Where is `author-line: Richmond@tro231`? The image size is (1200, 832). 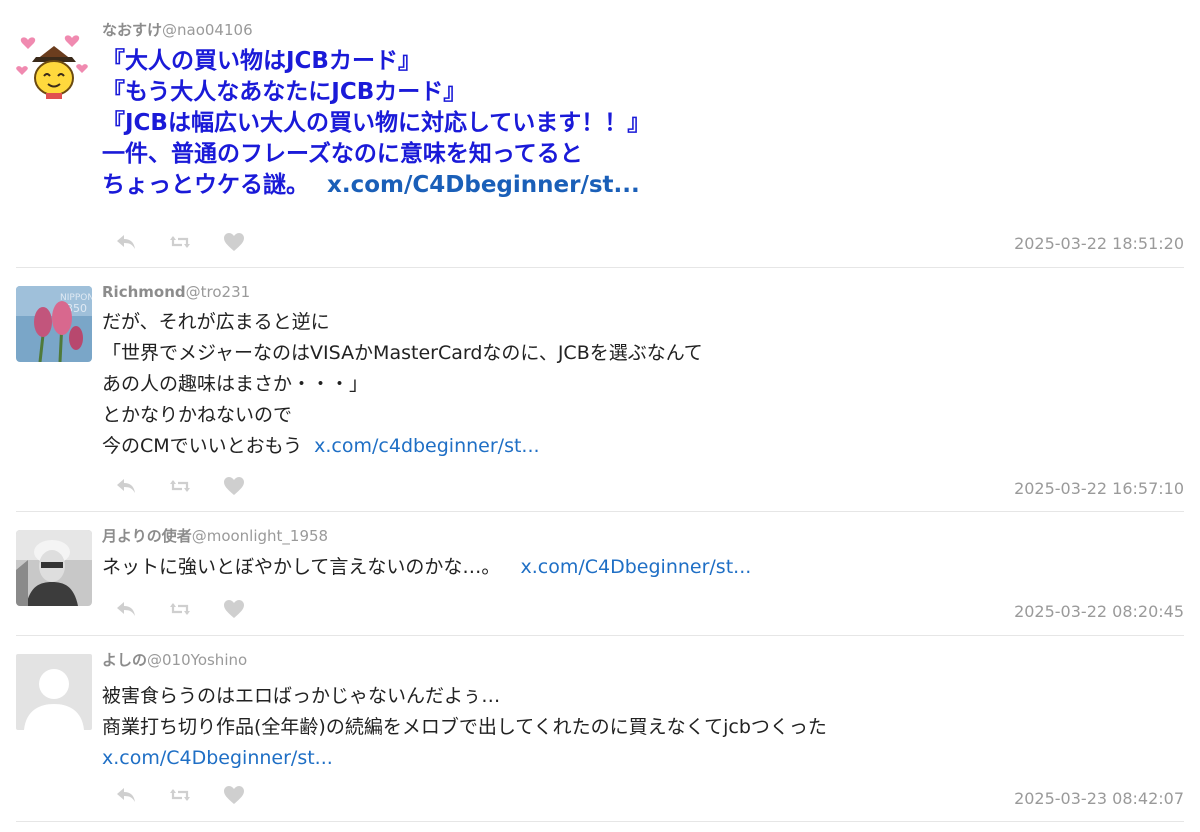 author-line: Richmond@tro231 is located at coordinates (643, 292).